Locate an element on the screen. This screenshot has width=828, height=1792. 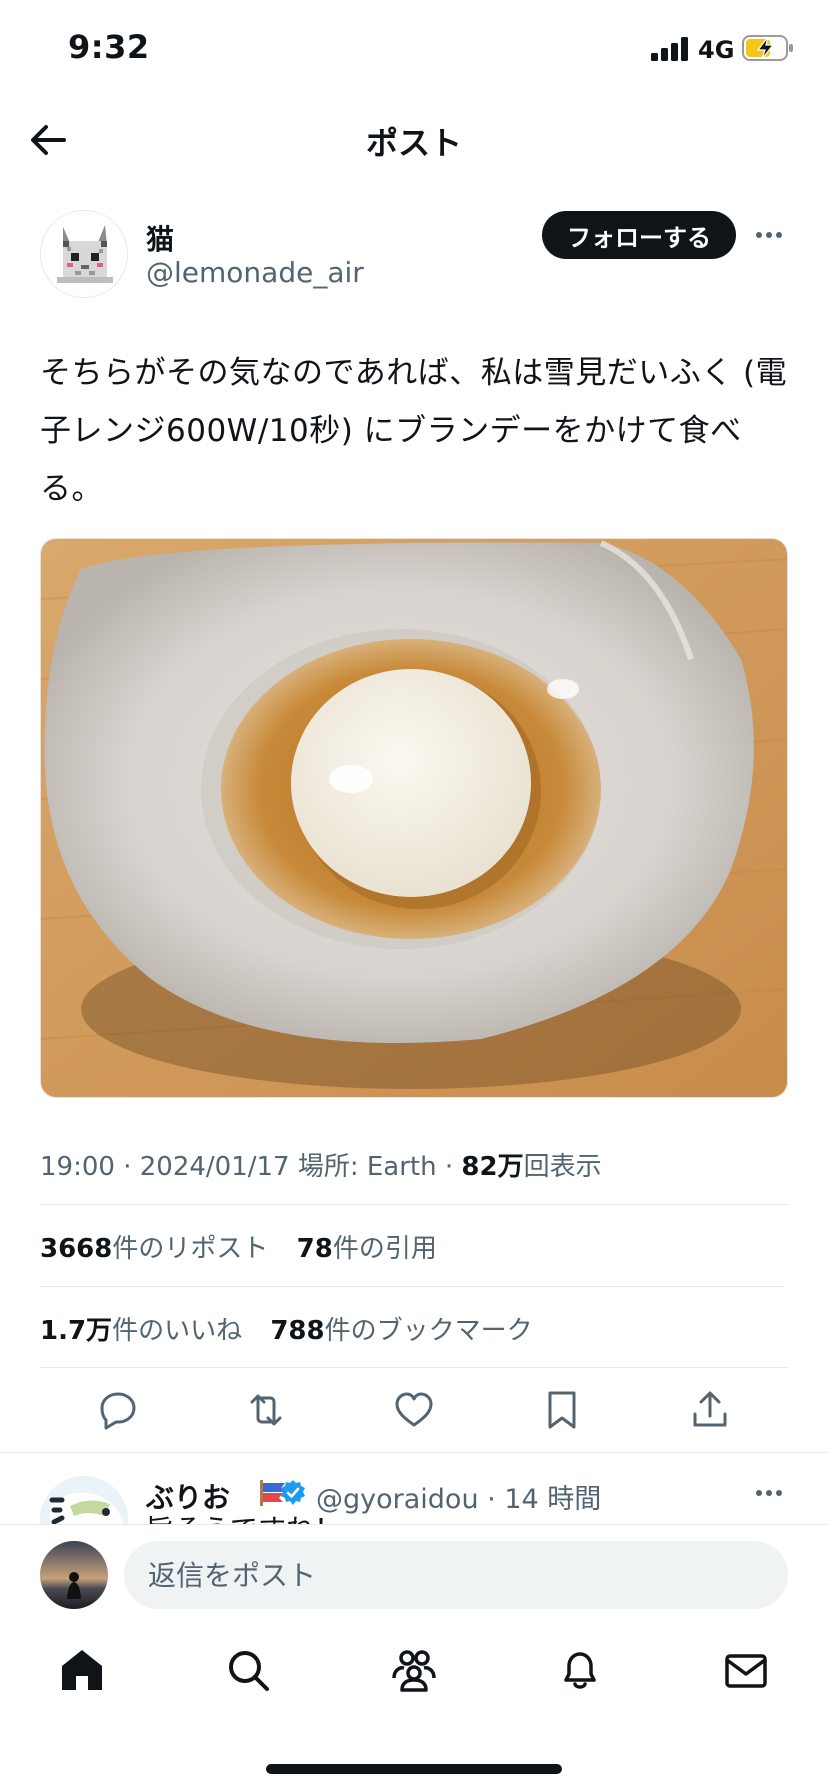
tab-bar is located at coordinates (414, 1674).